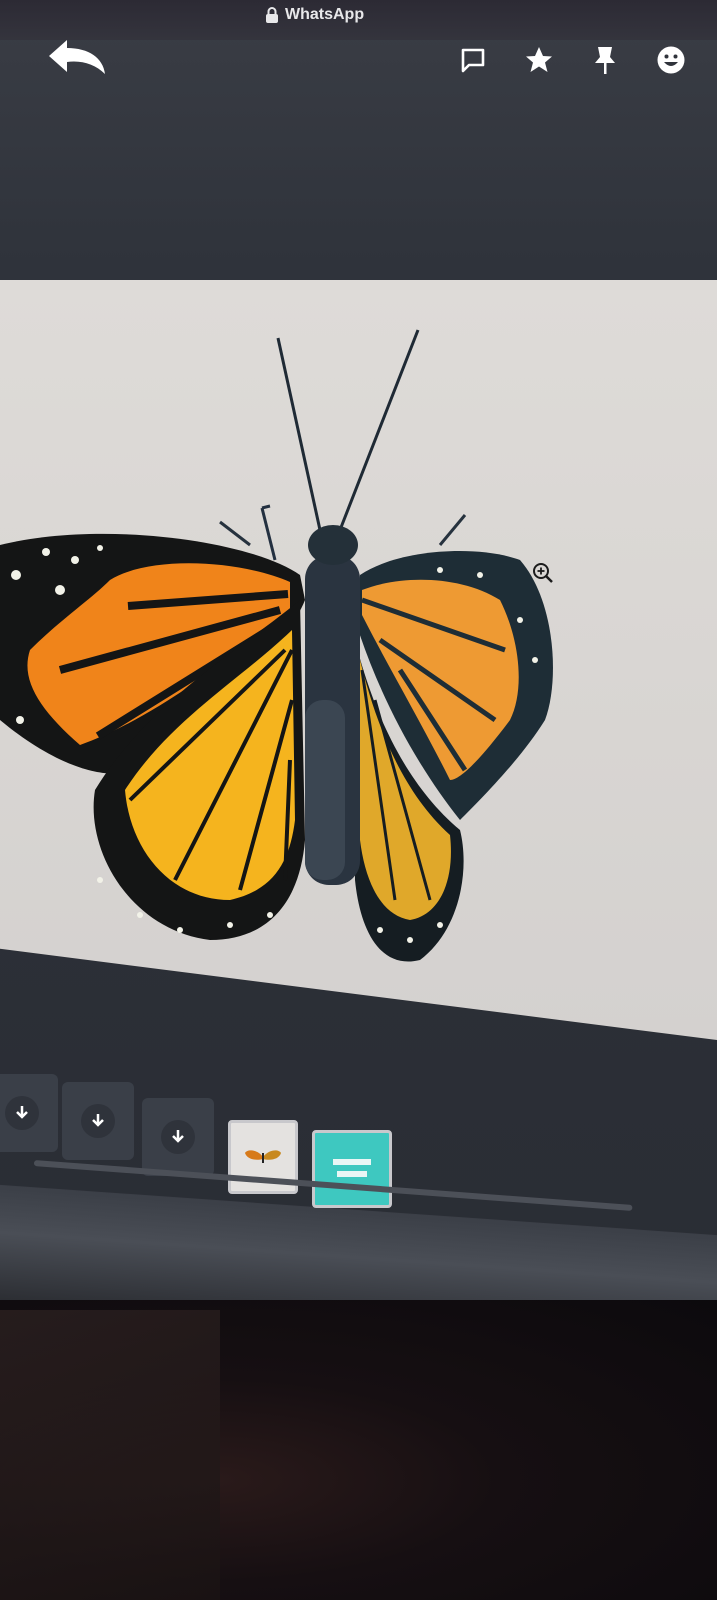  I want to click on app-title-text: WhatsApp, so click(325, 14).